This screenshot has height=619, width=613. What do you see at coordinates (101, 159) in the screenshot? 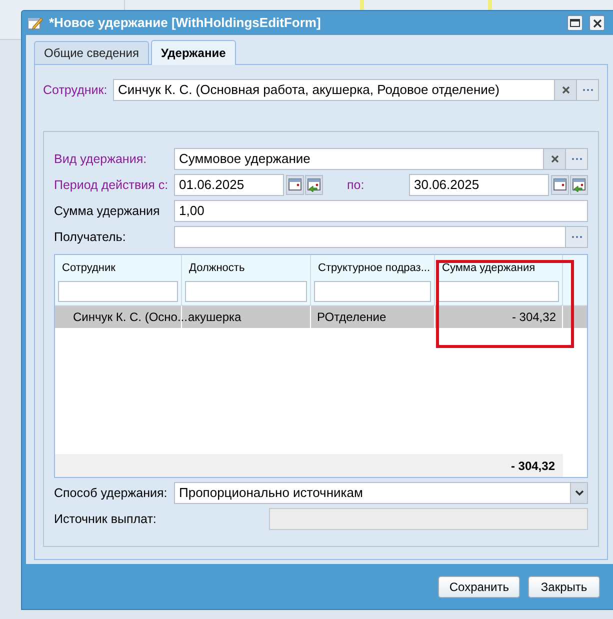
I see `field-label: Вид удержания:` at bounding box center [101, 159].